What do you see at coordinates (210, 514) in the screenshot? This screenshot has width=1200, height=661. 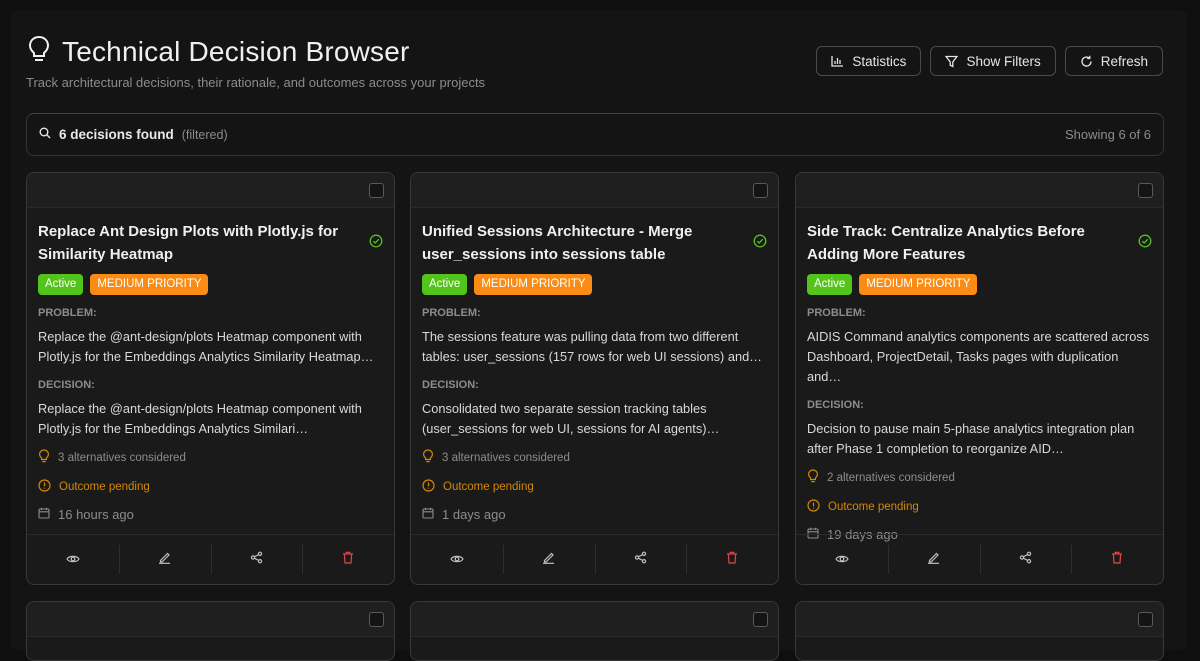 I see `date-info: 16 hours ago` at bounding box center [210, 514].